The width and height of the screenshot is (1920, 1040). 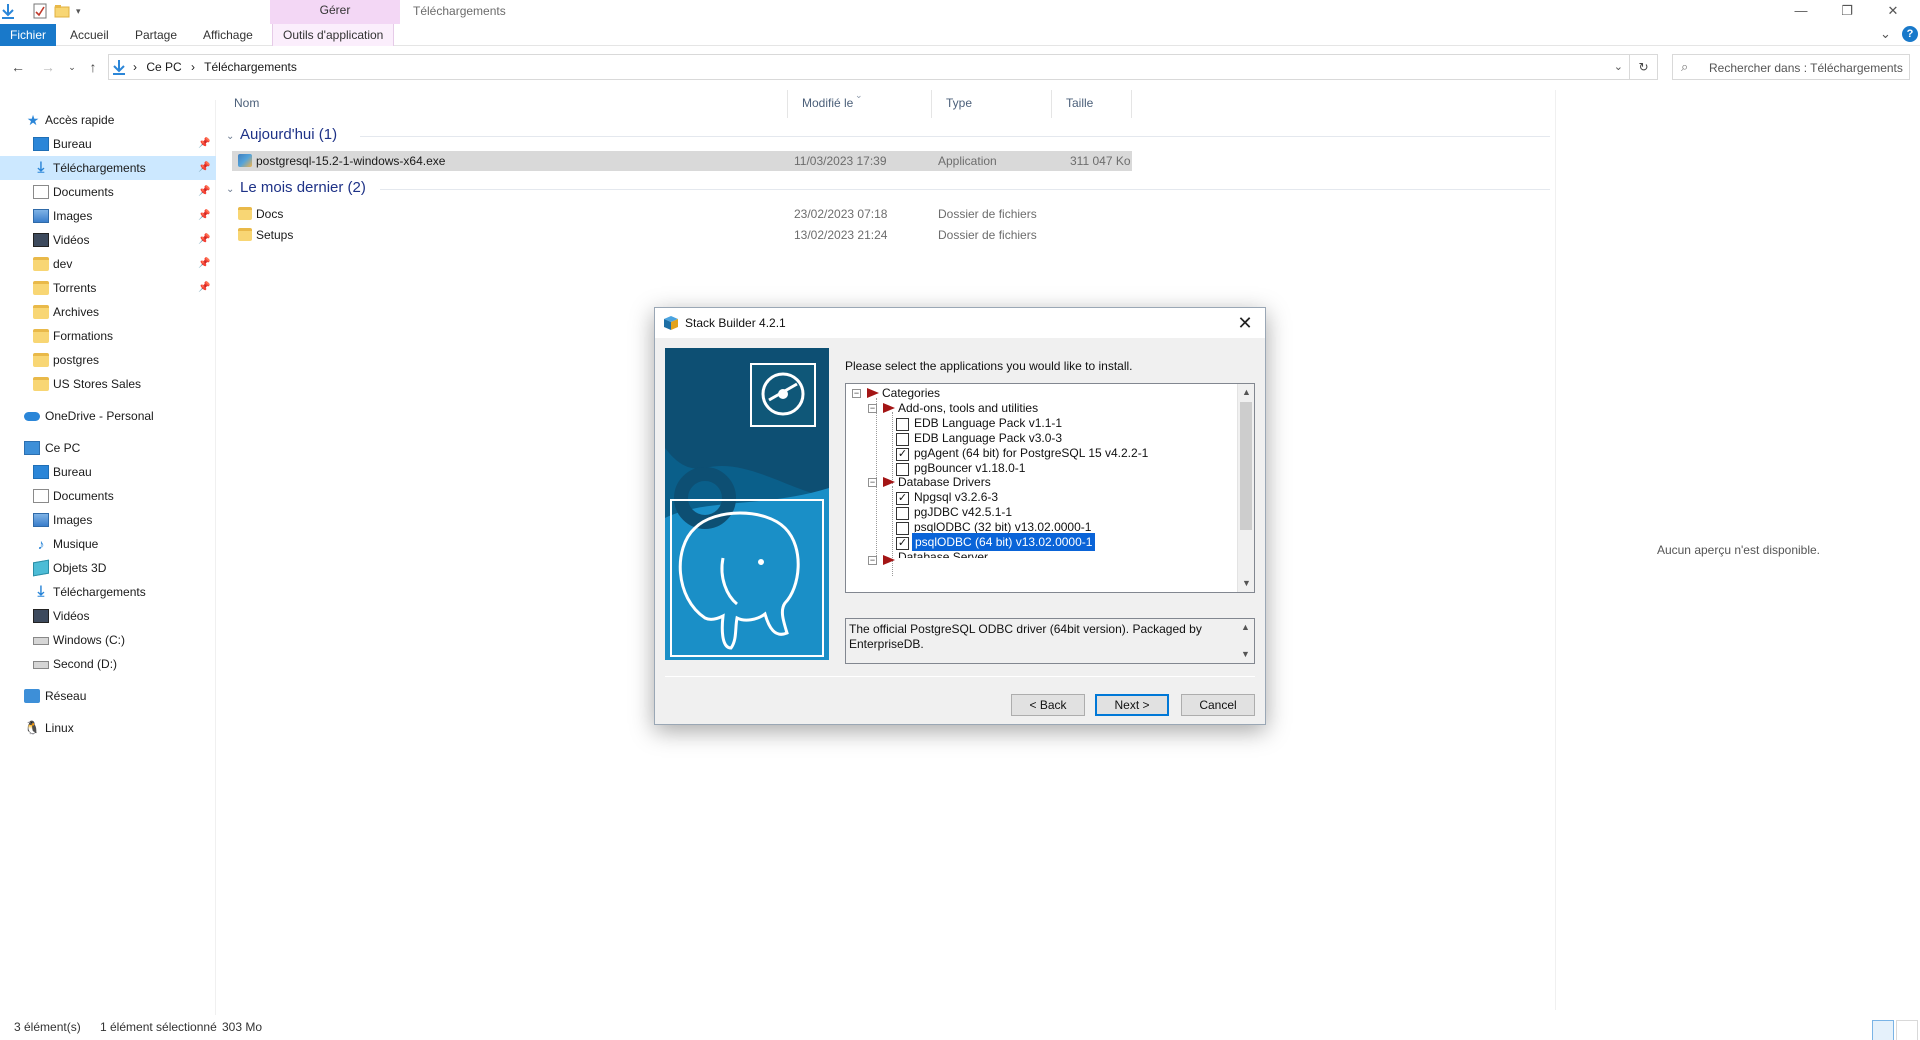 I want to click on sidebar-item-windows-c: Windows (C:), so click(x=108, y=640).